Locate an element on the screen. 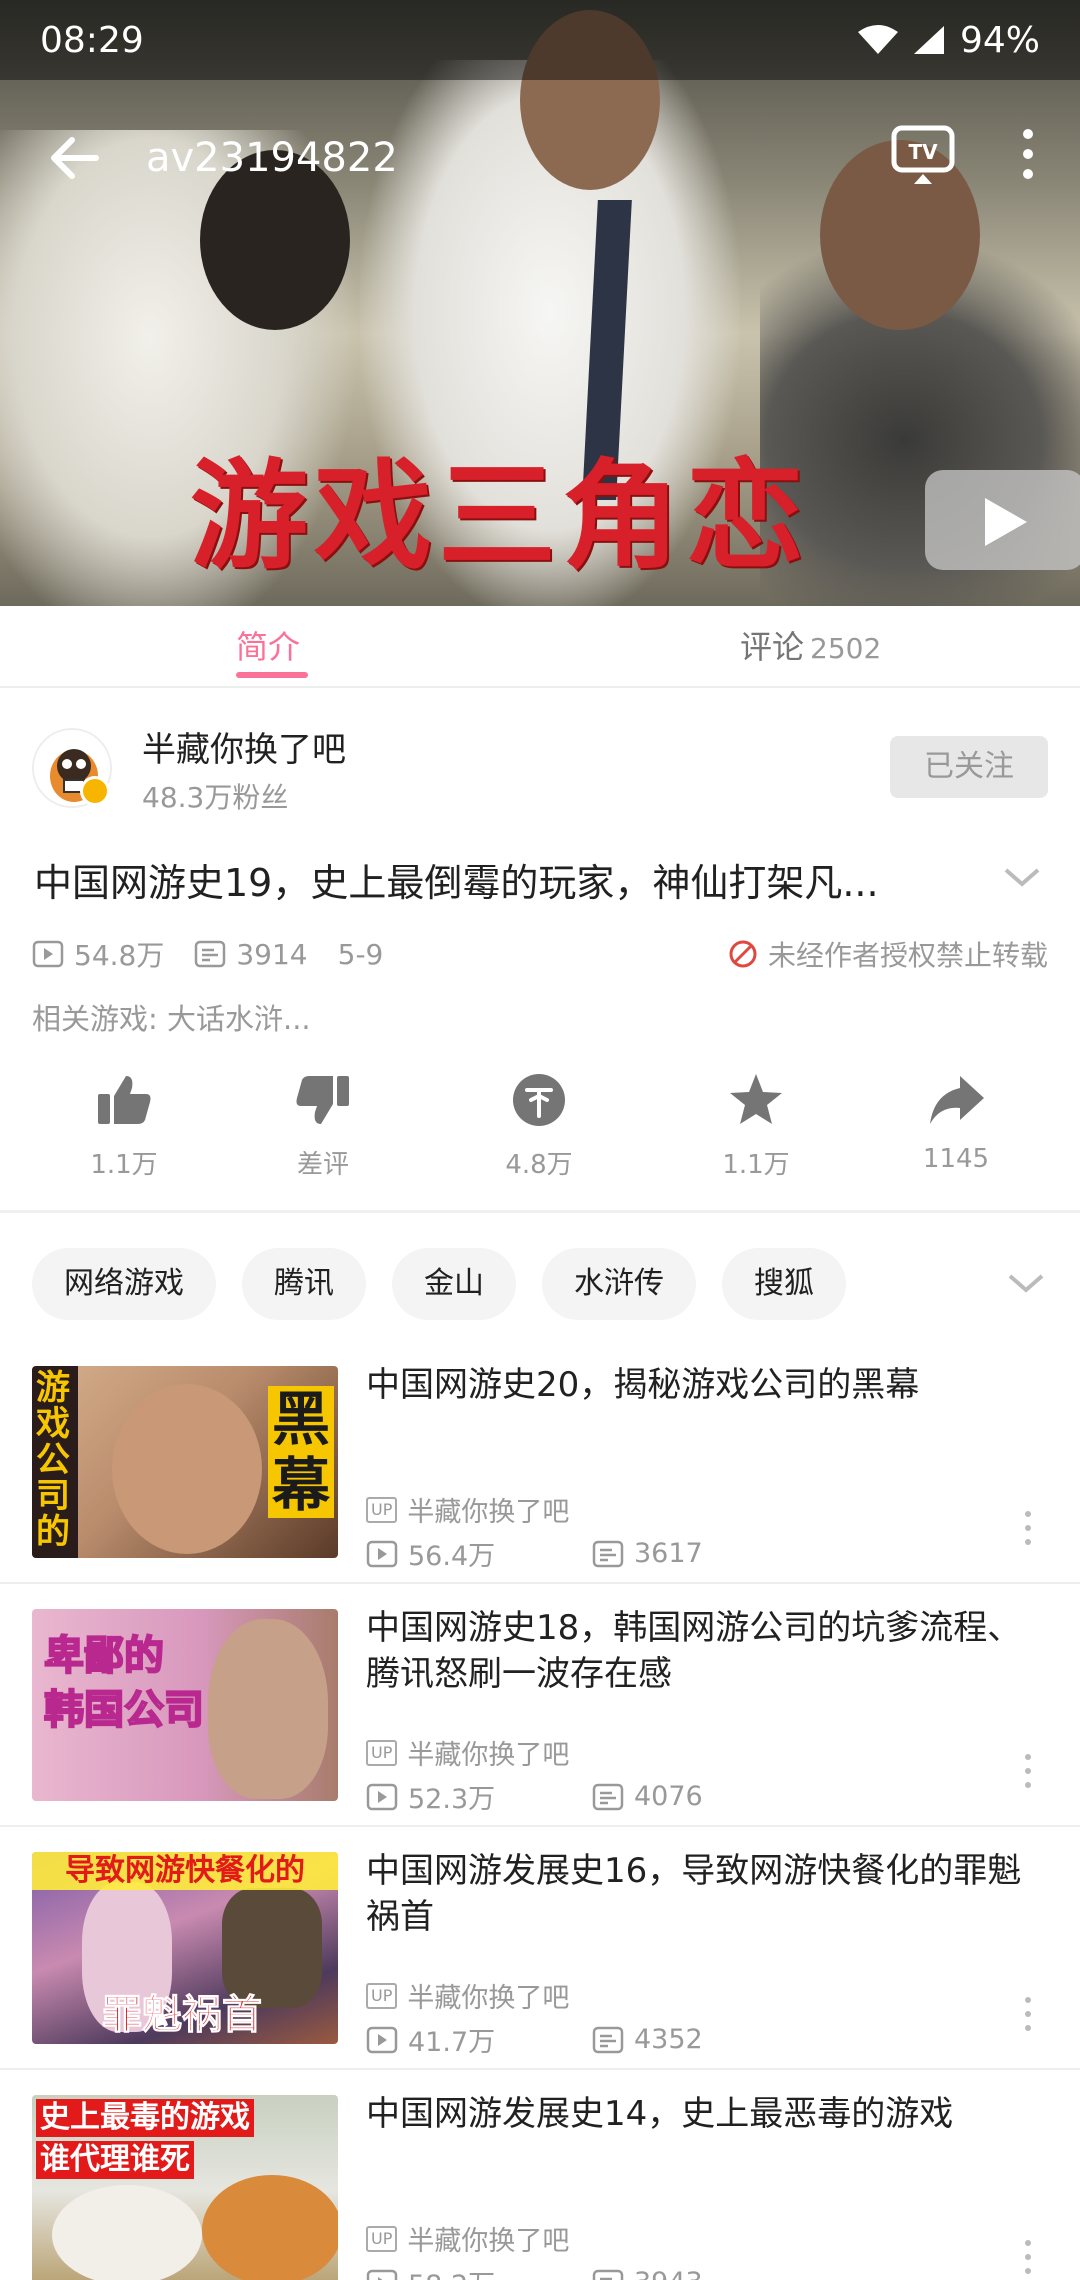 The height and width of the screenshot is (2280, 1080). share-count: 1145 is located at coordinates (956, 1159).